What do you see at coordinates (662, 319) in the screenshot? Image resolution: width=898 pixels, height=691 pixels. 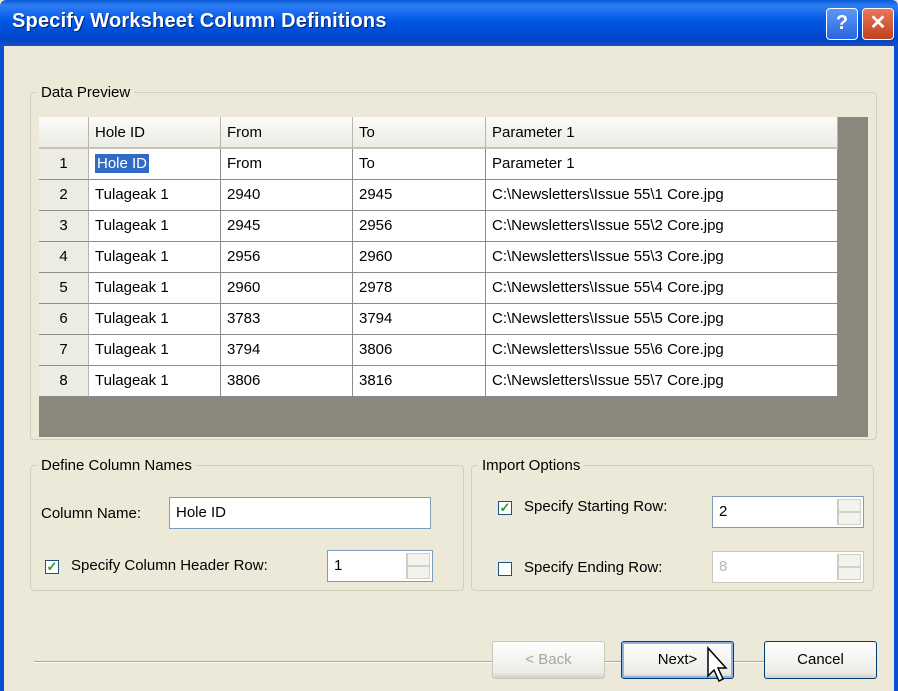 I see `cell-parameter-1: C:\Newsletters\Issue 55\5 Core.jpg` at bounding box center [662, 319].